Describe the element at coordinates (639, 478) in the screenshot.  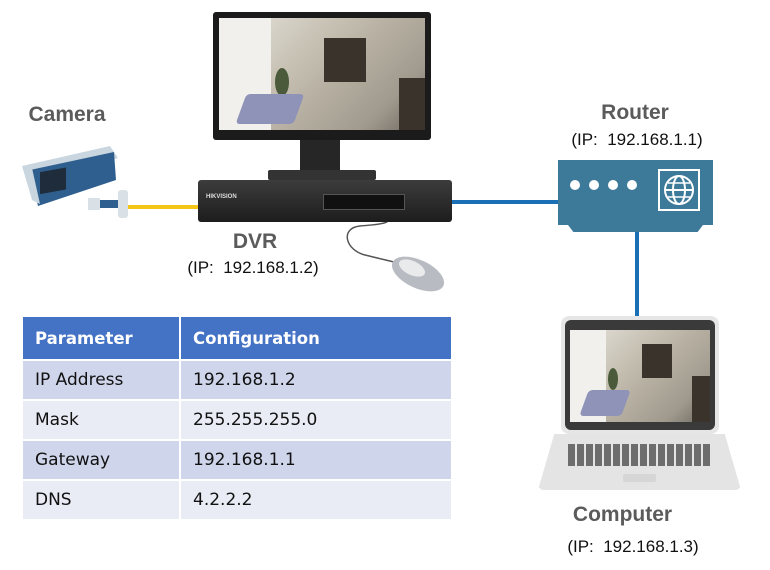
I see `laptop-touchpad` at that location.